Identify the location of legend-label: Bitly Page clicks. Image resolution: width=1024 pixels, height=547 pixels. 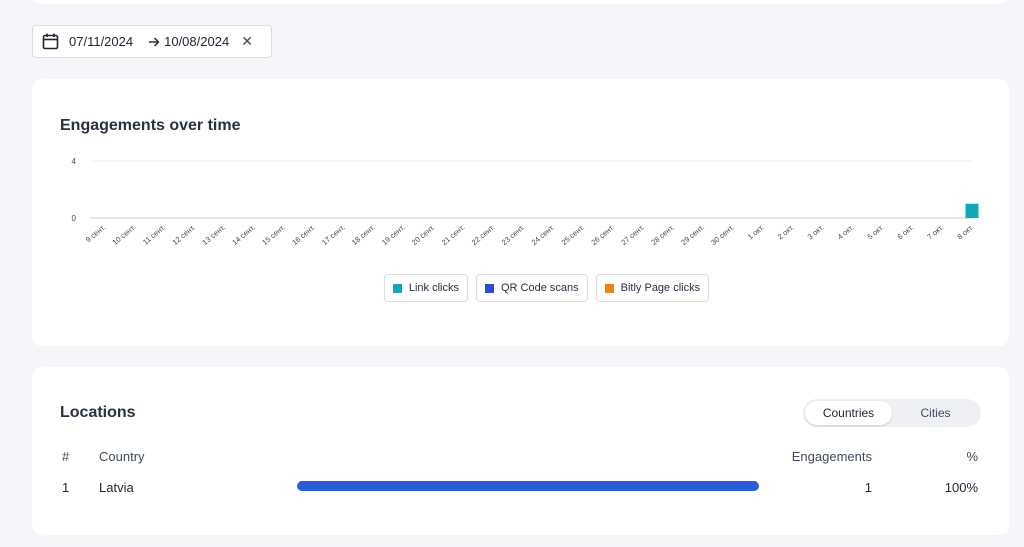
(660, 288).